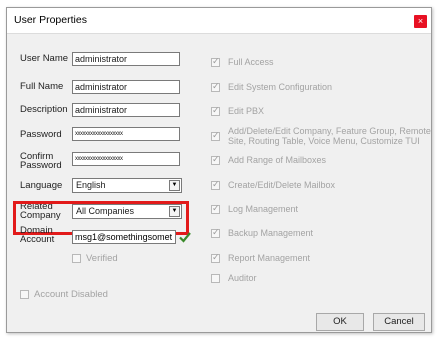 This screenshot has width=442, height=347. Describe the element at coordinates (280, 87) in the screenshot. I see `permission-label: Edit System Configuration` at that location.